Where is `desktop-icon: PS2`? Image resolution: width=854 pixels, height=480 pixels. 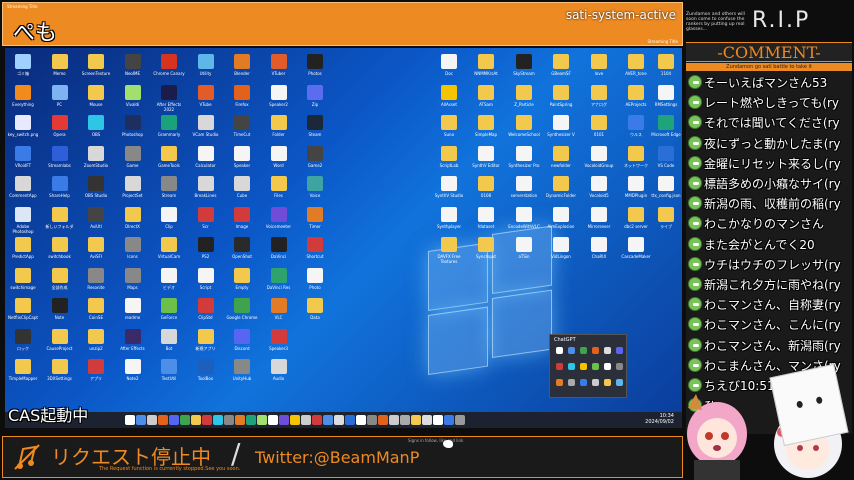 desktop-icon: PS2 is located at coordinates (206, 250).